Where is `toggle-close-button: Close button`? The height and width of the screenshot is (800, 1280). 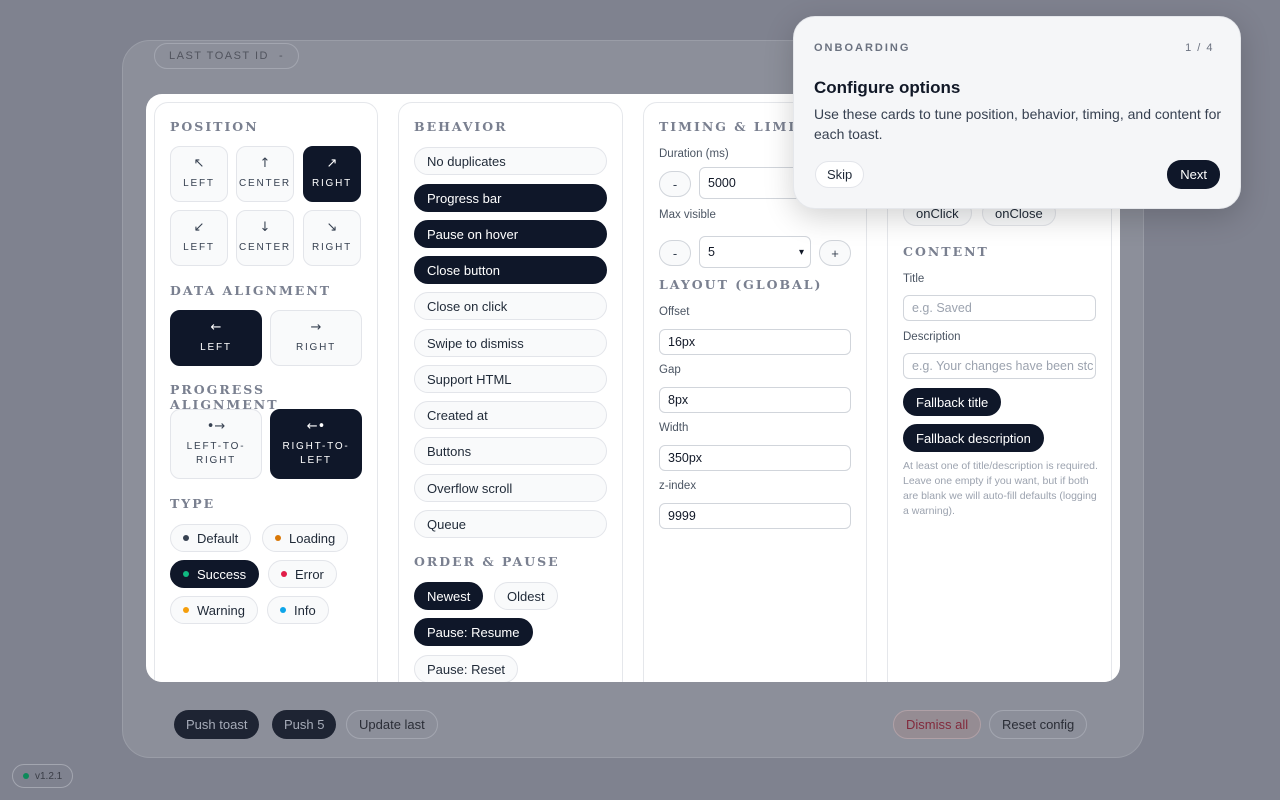
toggle-close-button: Close button is located at coordinates (510, 270).